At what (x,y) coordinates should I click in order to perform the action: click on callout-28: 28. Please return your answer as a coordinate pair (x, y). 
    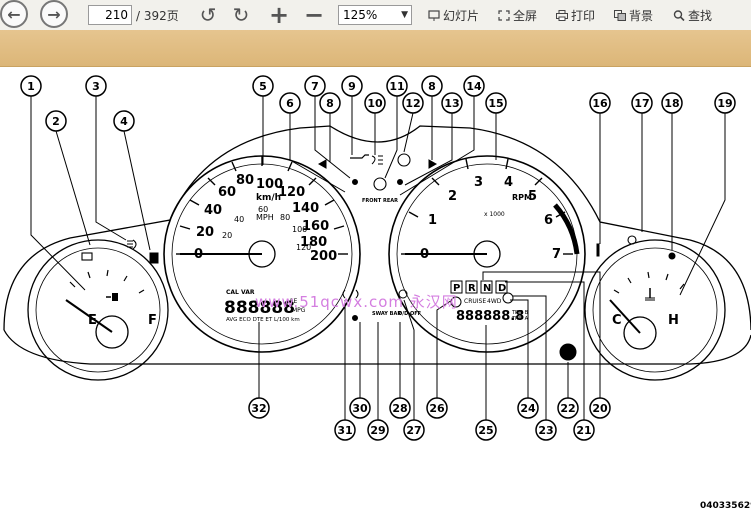
    Looking at the image, I should click on (400, 408).